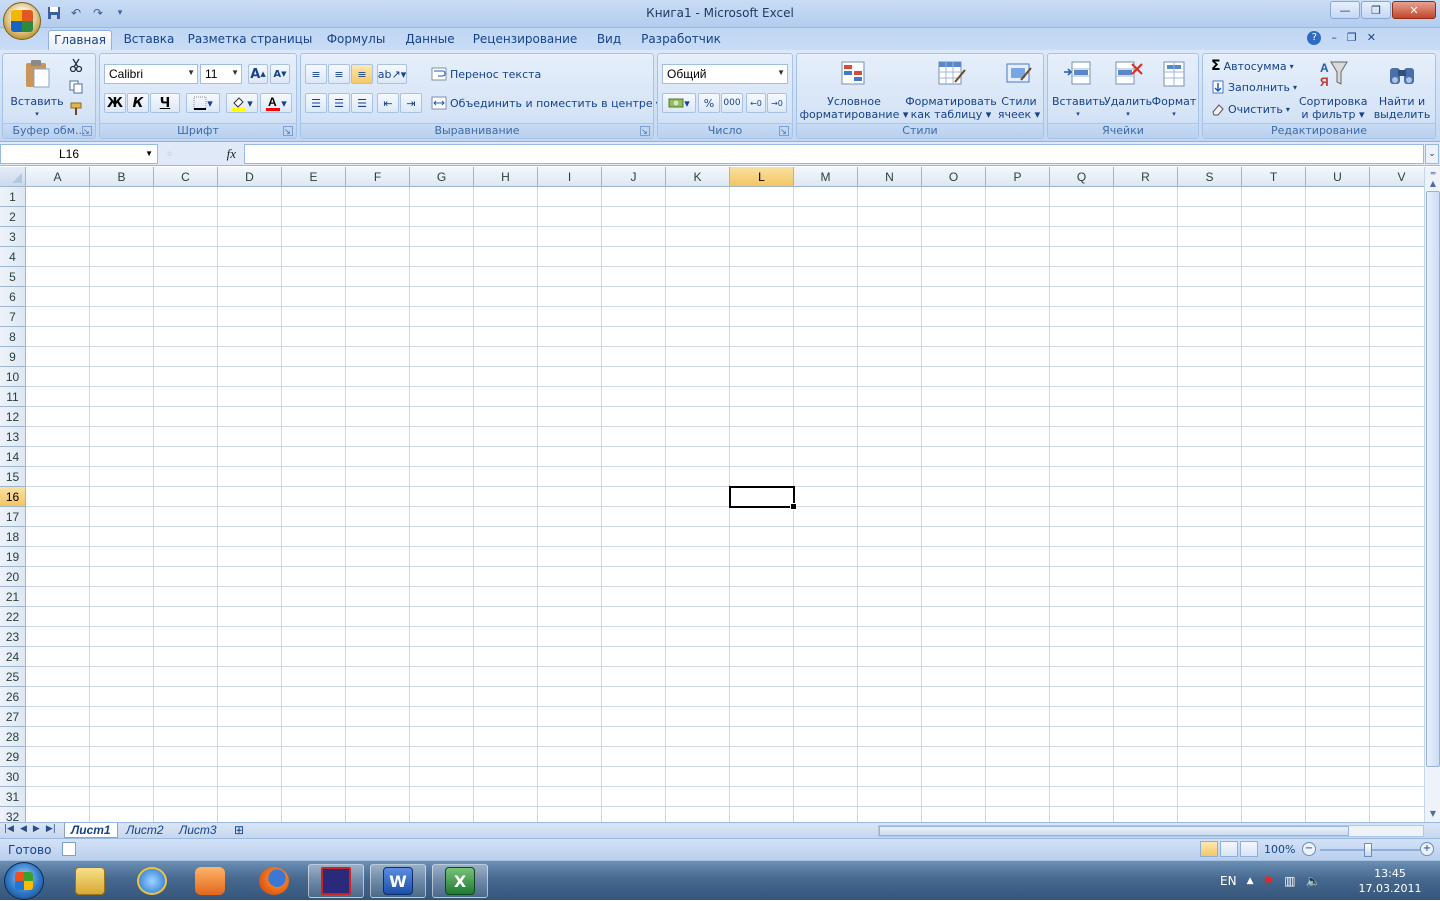 This screenshot has width=1440, height=901. I want to click on thousands-button: 000, so click(732, 103).